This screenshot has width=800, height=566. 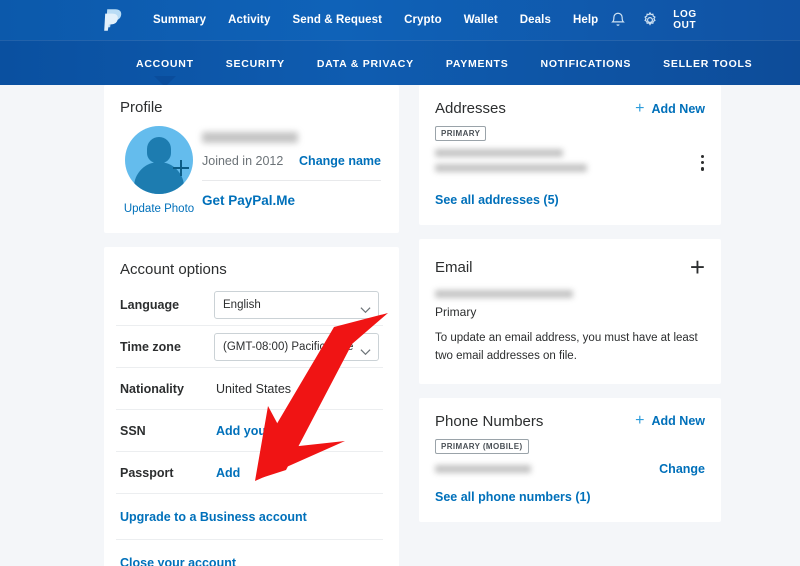 What do you see at coordinates (147, 472) in the screenshot?
I see `option-label-passport: Passport` at bounding box center [147, 472].